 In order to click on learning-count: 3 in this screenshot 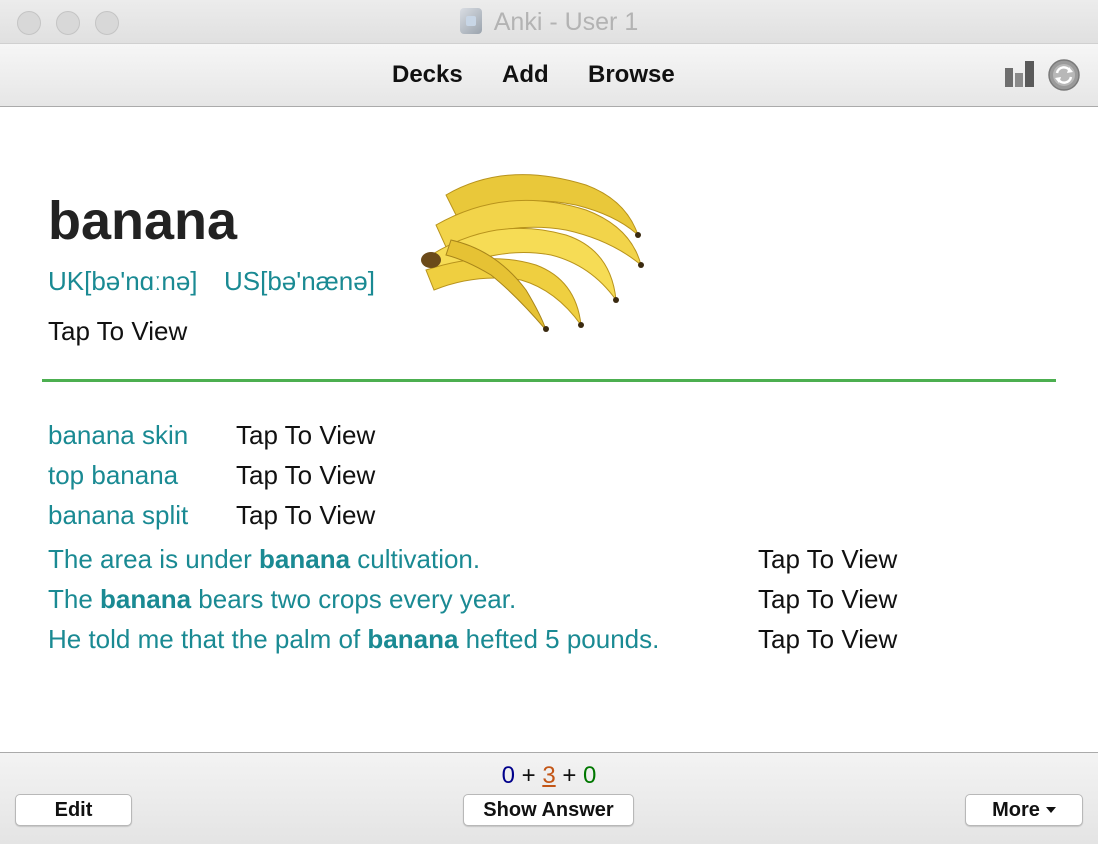, I will do `click(549, 775)`.